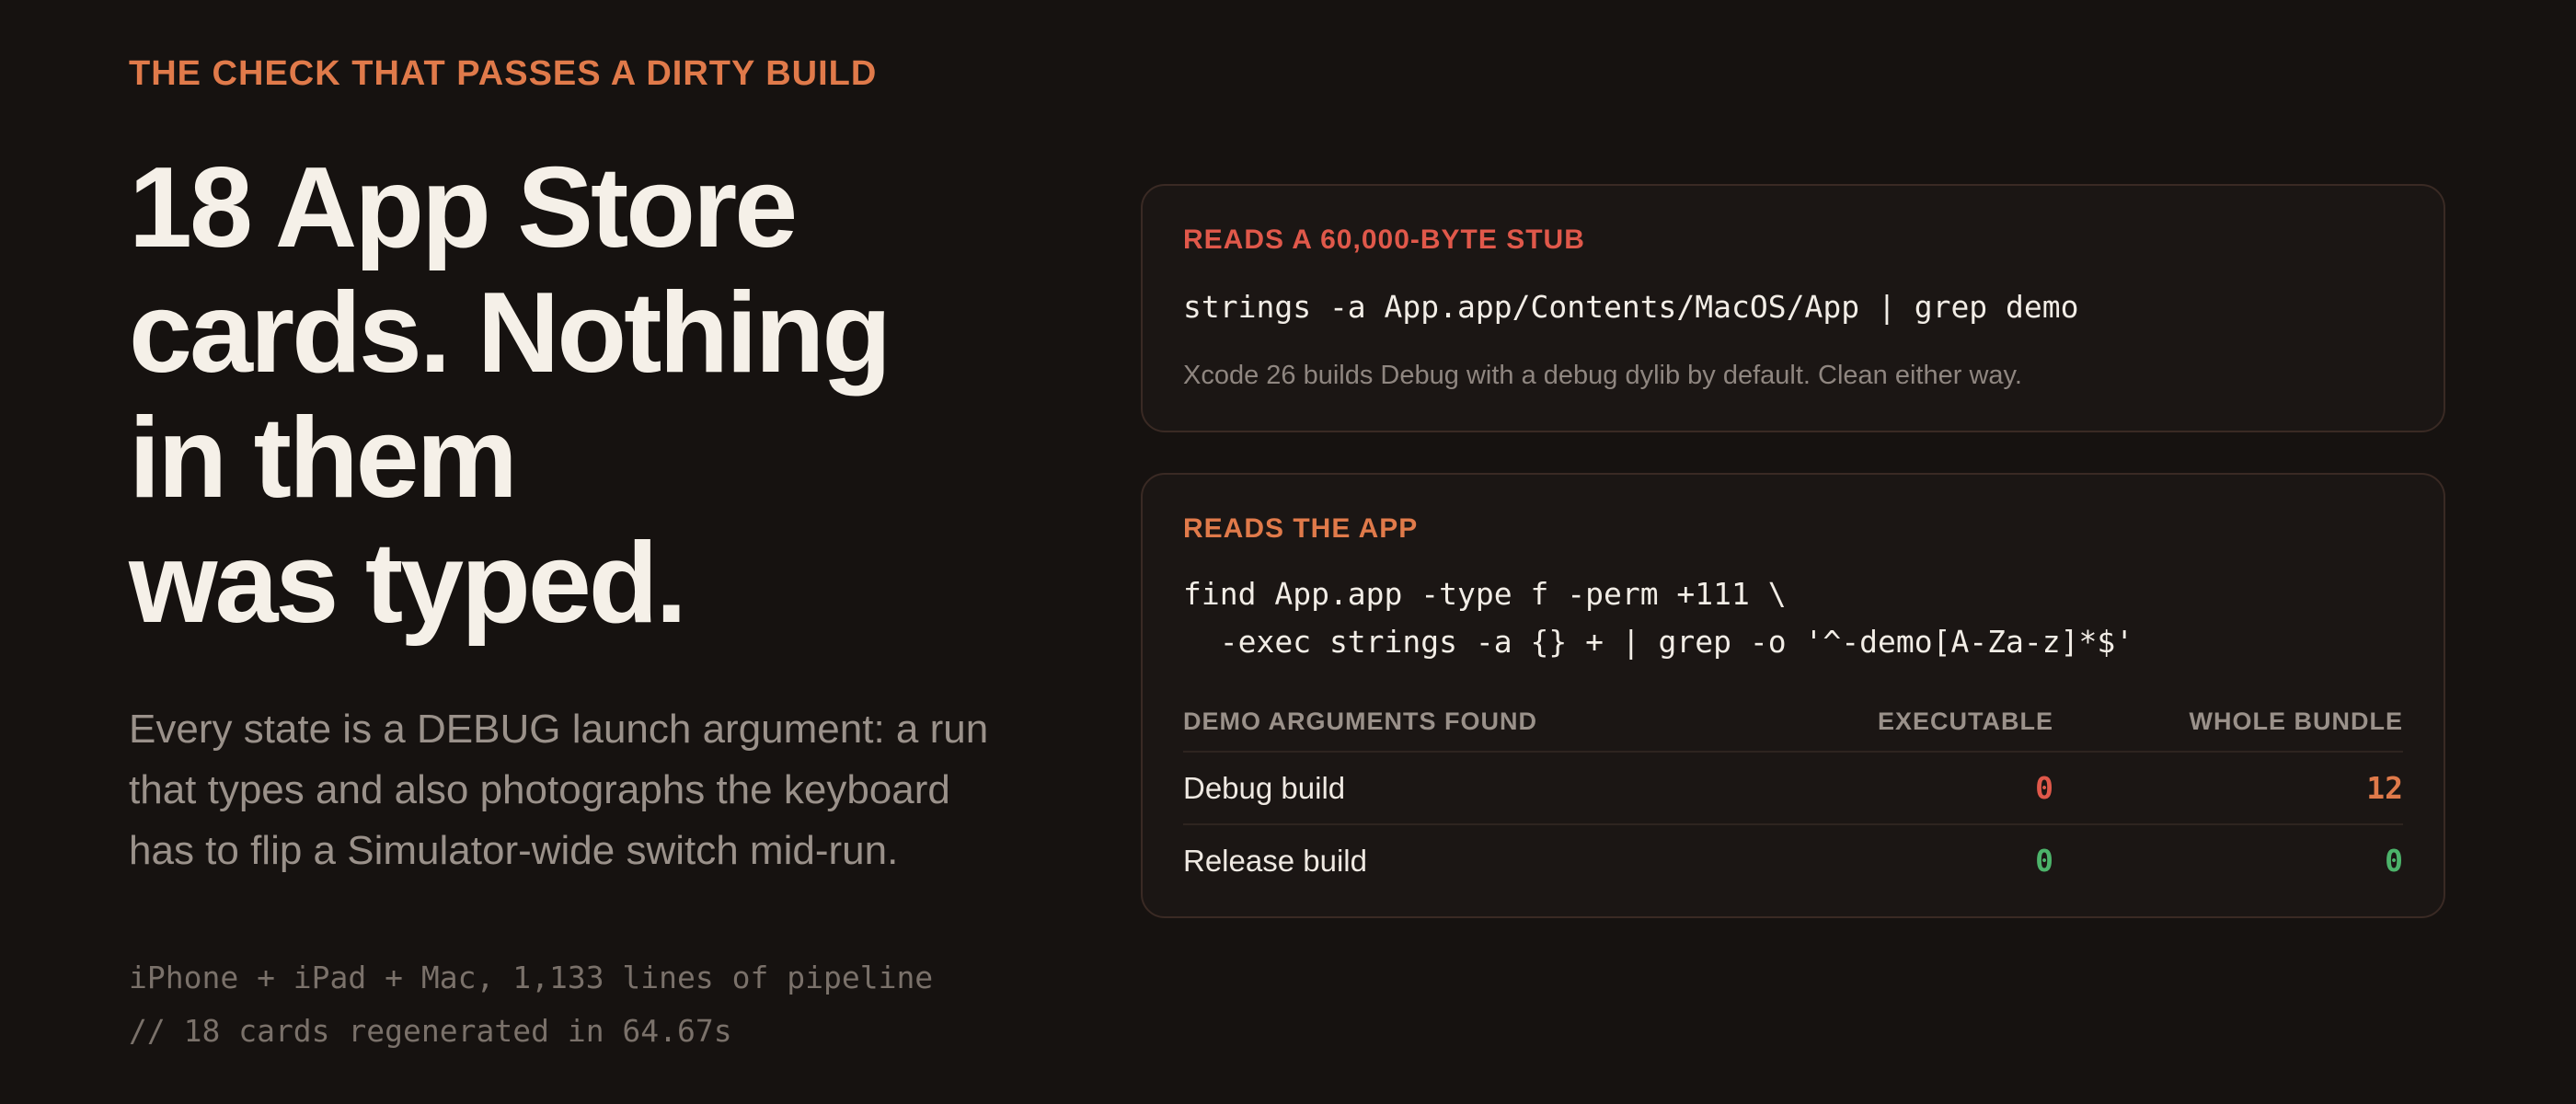  Describe the element at coordinates (2296, 721) in the screenshot. I see `column-header: WHOLE BUNDLE` at that location.